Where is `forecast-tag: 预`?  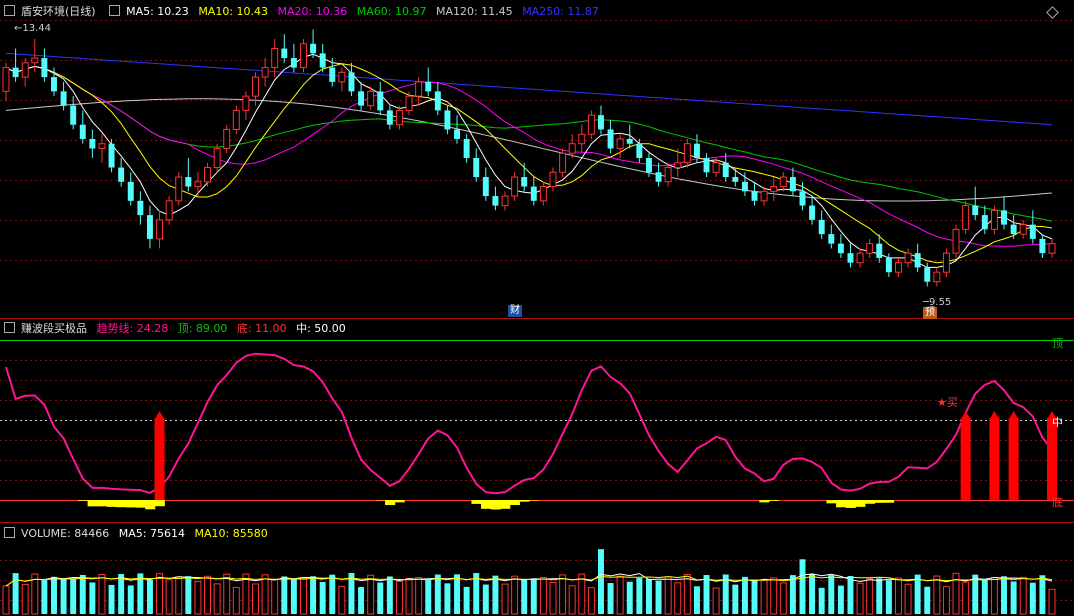
forecast-tag: 预 is located at coordinates (930, 313).